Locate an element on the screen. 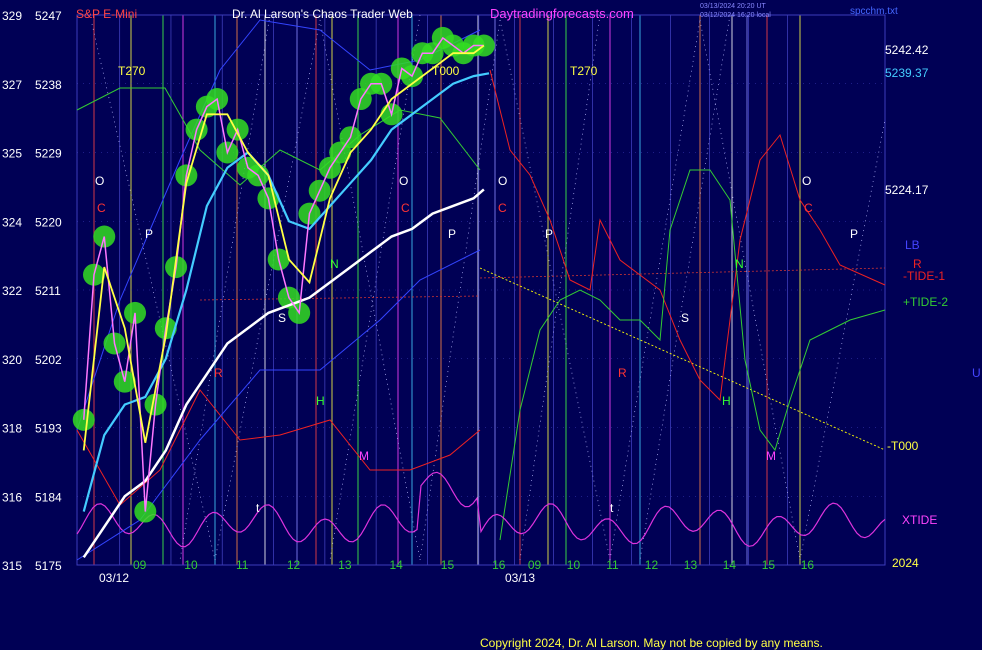  right-axis-label: -TIDE-1 is located at coordinates (924, 276).